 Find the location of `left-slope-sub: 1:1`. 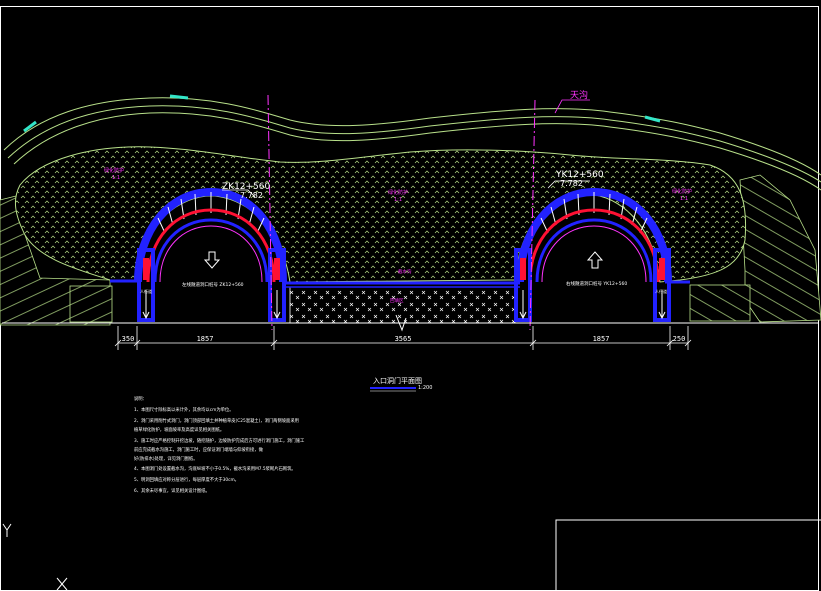

left-slope-sub: 1:1 is located at coordinates (116, 178).